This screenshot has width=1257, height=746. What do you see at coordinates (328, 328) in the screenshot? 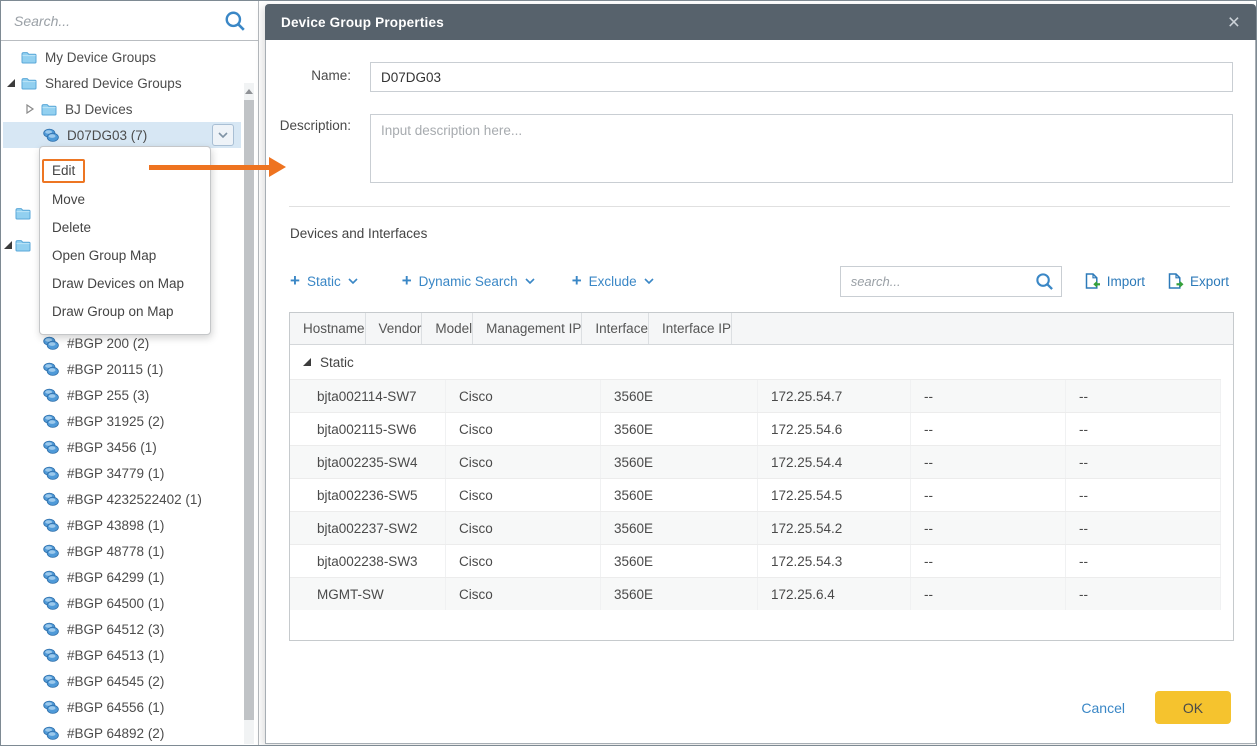
I see `table-column-header: Hostname` at bounding box center [328, 328].